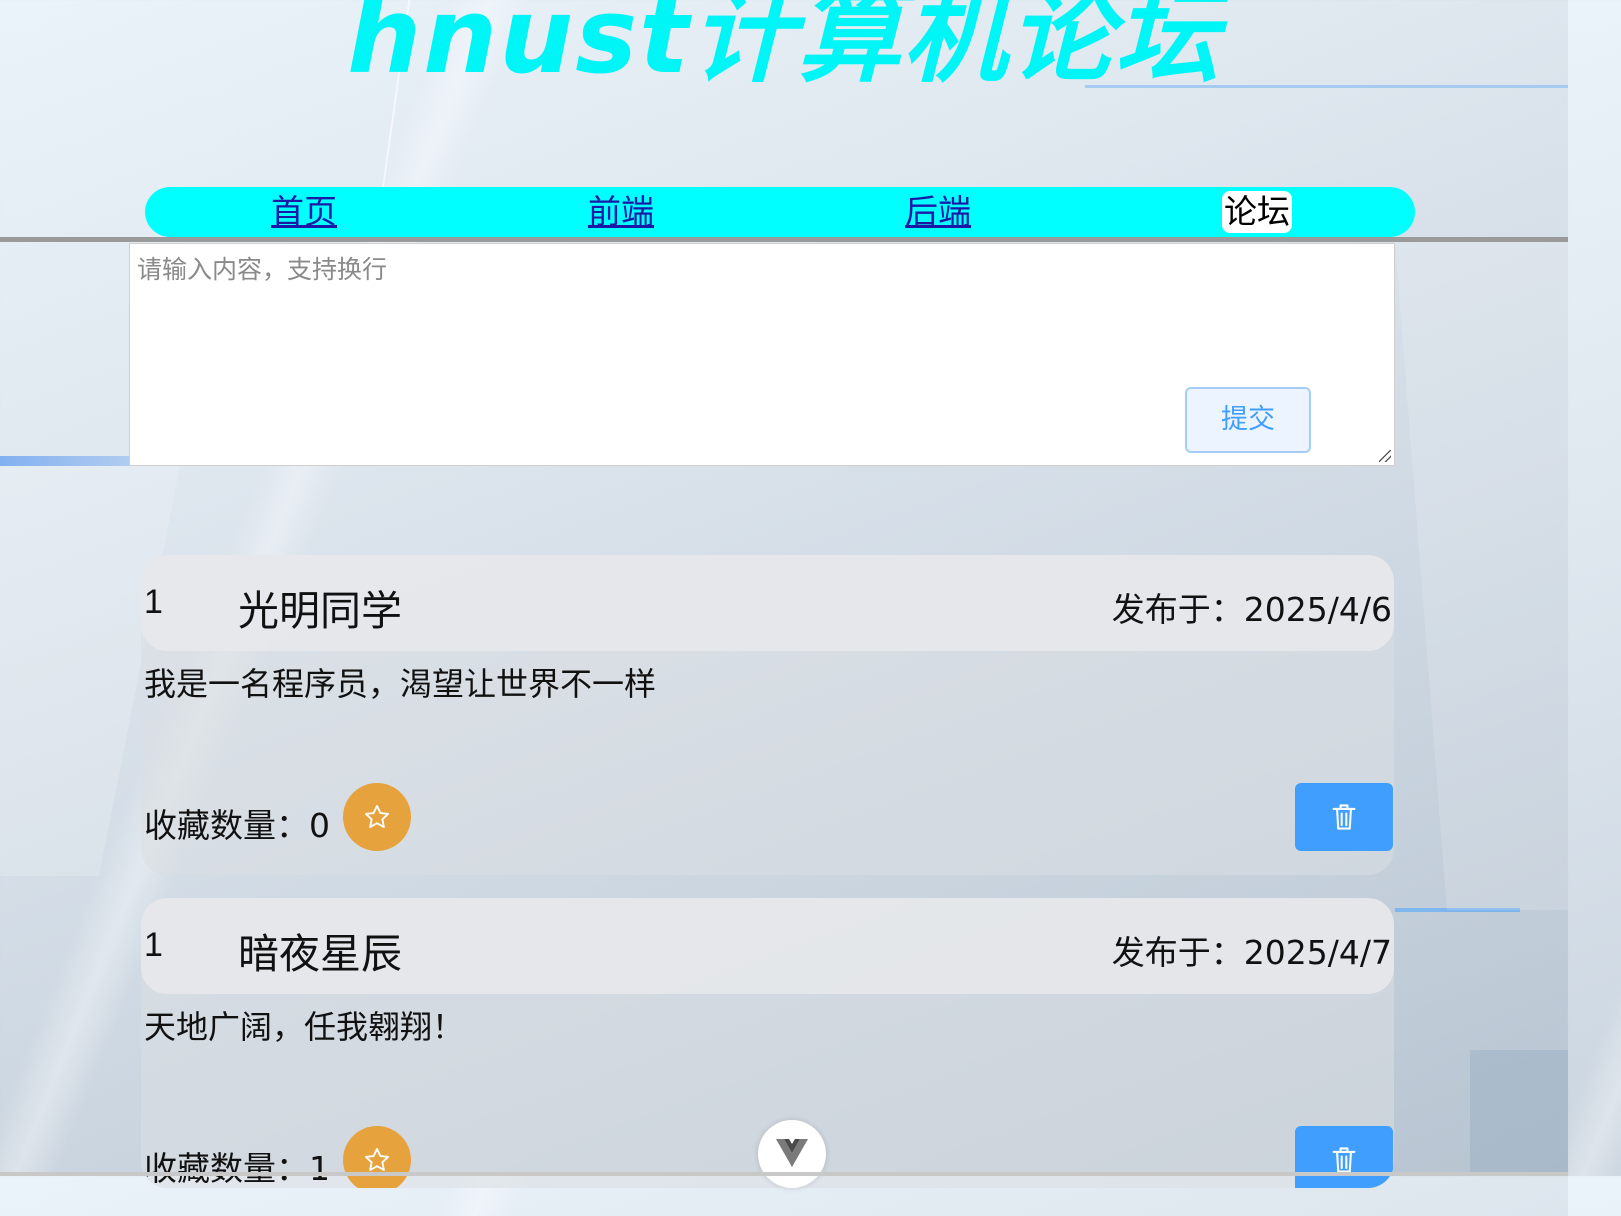  I want to click on resize-grip-icon, so click(1385, 456).